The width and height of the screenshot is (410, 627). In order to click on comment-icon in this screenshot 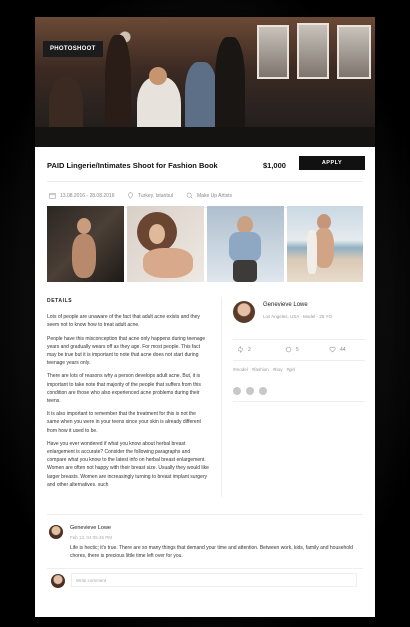, I will do `click(288, 349)`.